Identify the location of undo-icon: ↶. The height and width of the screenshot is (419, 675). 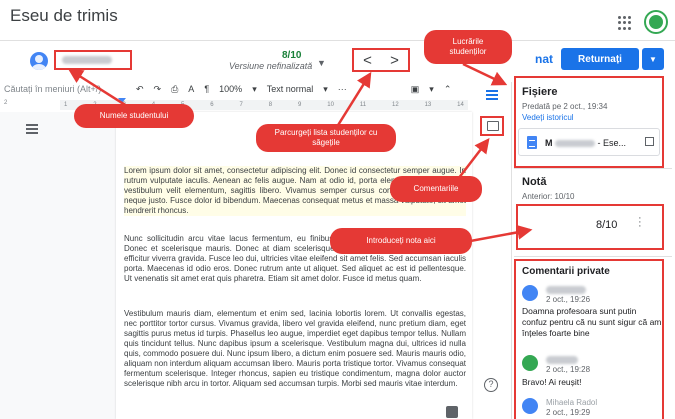
(140, 89).